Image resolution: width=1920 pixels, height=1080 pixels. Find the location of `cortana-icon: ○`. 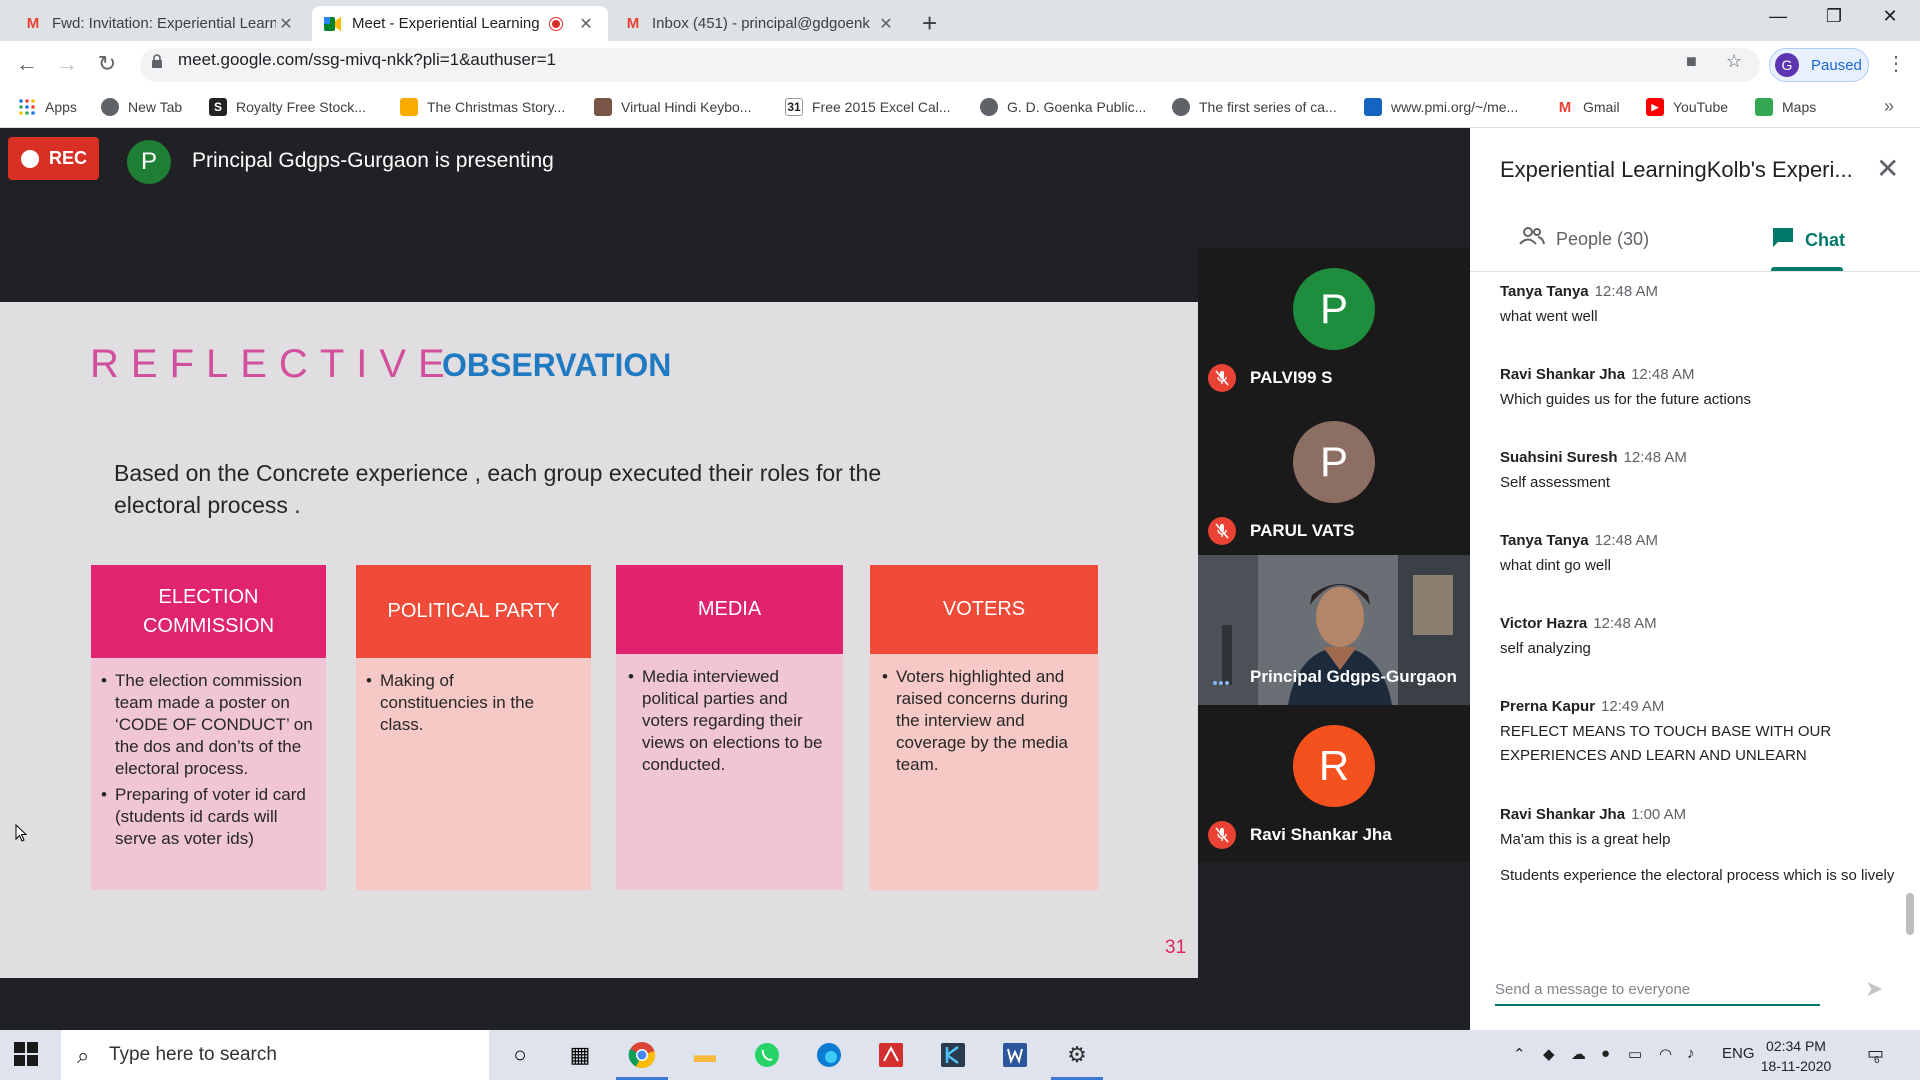

cortana-icon: ○ is located at coordinates (520, 1055).